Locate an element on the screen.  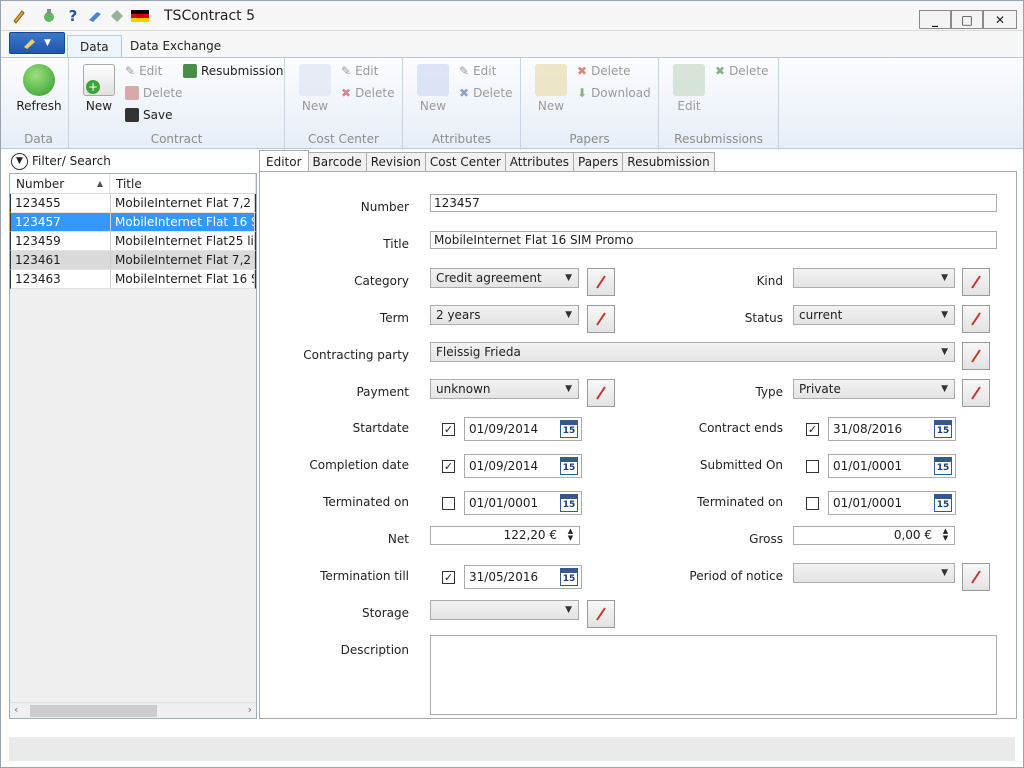
tab-revision: Revision is located at coordinates (396, 162).